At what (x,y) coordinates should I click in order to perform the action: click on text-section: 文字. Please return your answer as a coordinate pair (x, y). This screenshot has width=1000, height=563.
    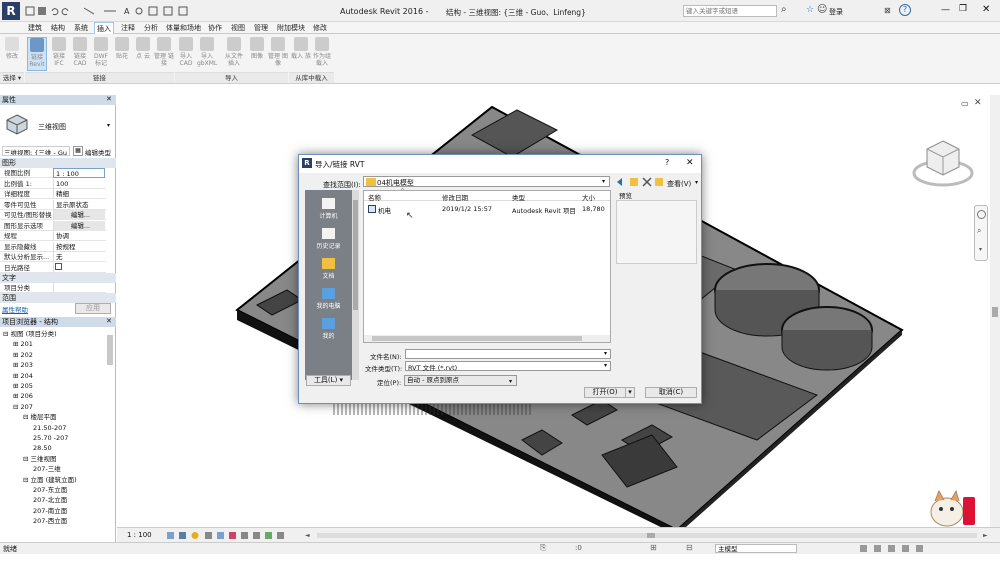
    Looking at the image, I should click on (58, 278).